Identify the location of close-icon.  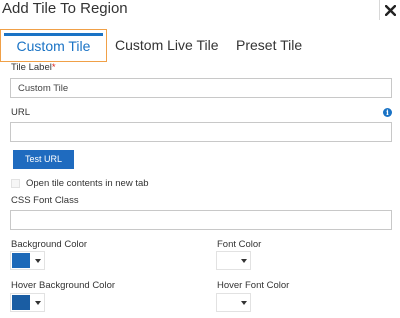
(390, 10).